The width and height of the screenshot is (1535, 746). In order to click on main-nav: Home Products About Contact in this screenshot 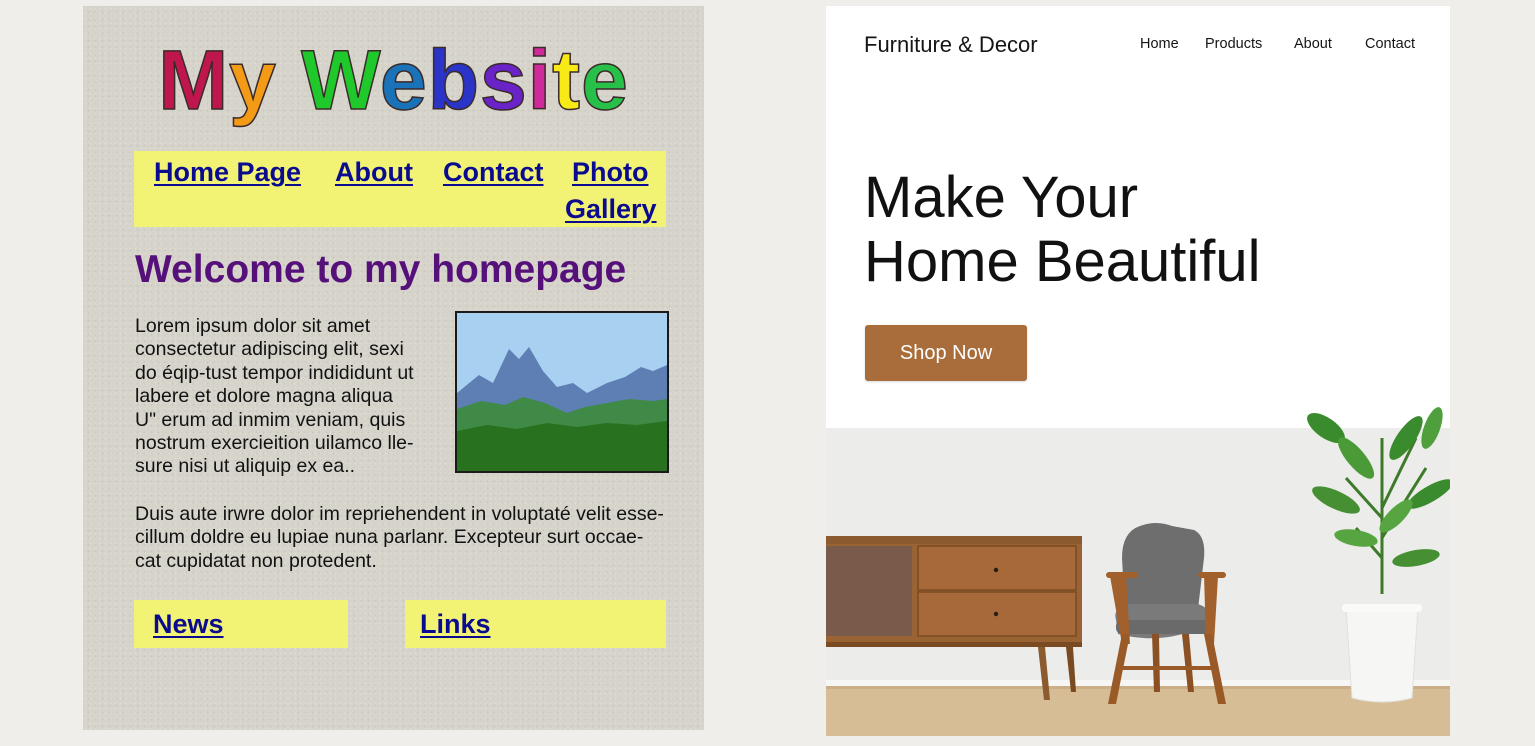, I will do `click(1138, 46)`.